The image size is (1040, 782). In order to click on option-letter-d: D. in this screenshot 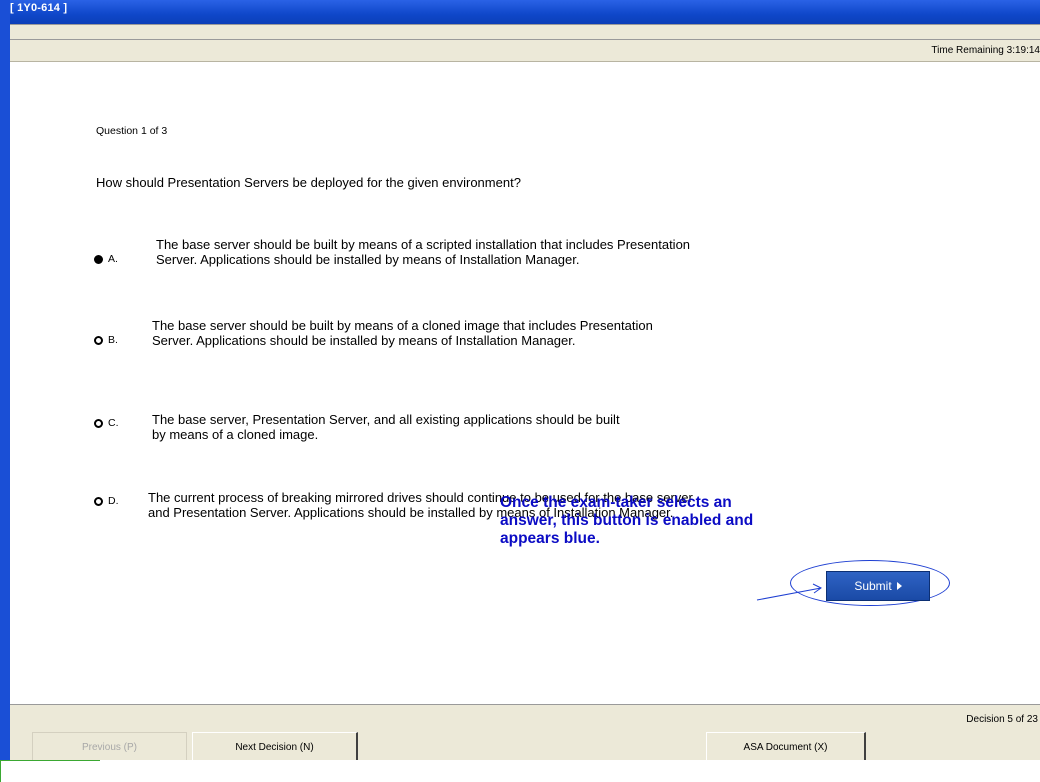, I will do `click(113, 501)`.